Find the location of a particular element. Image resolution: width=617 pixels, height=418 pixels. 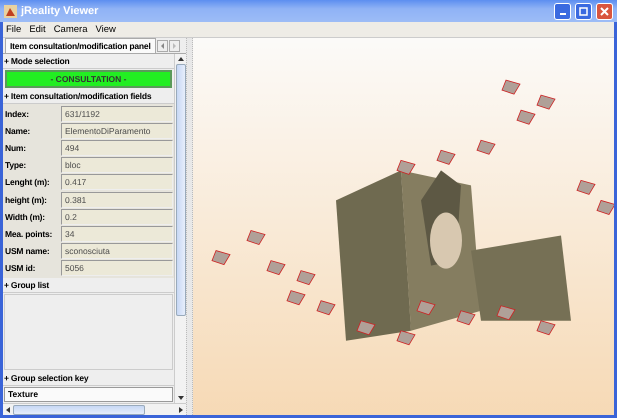

app-icon is located at coordinates (10, 11).